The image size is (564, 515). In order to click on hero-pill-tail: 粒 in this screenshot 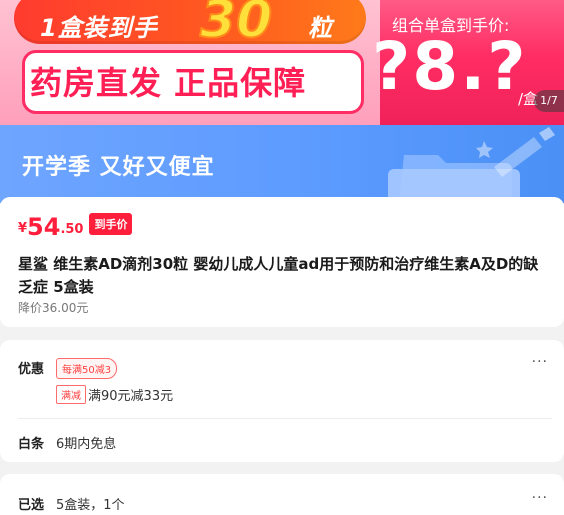, I will do `click(320, 28)`.